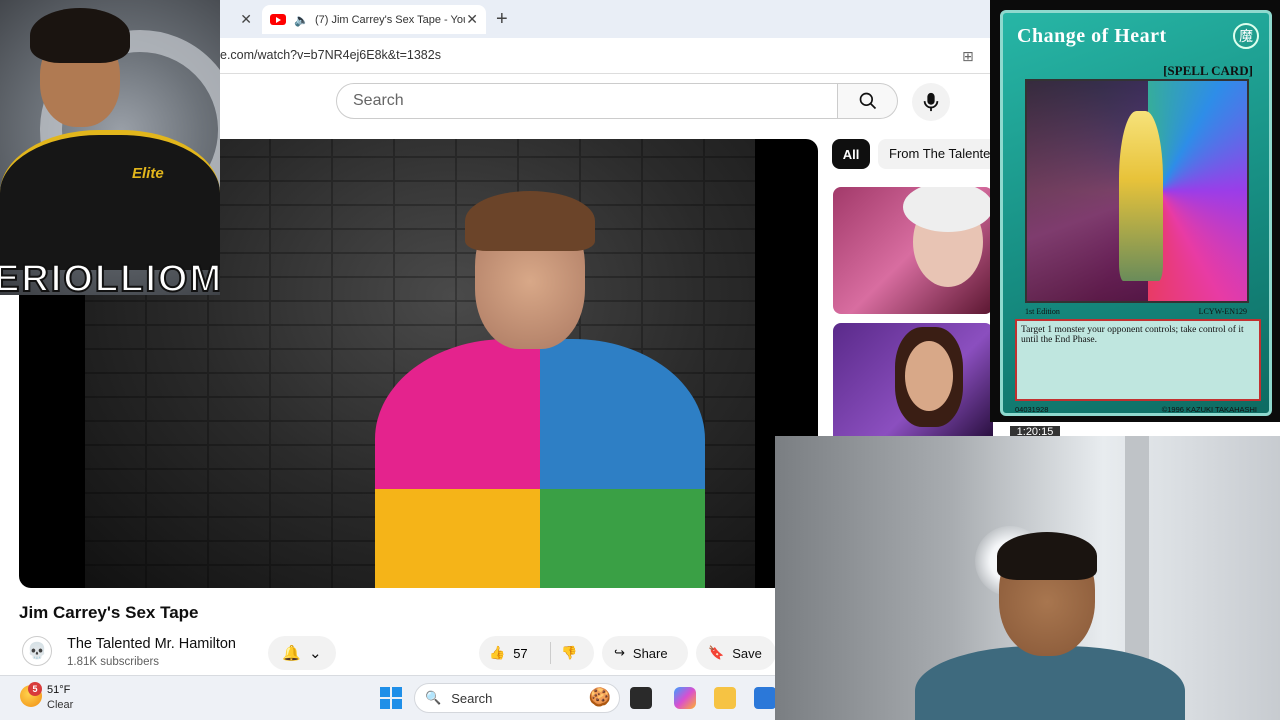  I want to click on url-text: e.com/watch?v=b7NR4ej6E8k&t=1382s, so click(330, 55).